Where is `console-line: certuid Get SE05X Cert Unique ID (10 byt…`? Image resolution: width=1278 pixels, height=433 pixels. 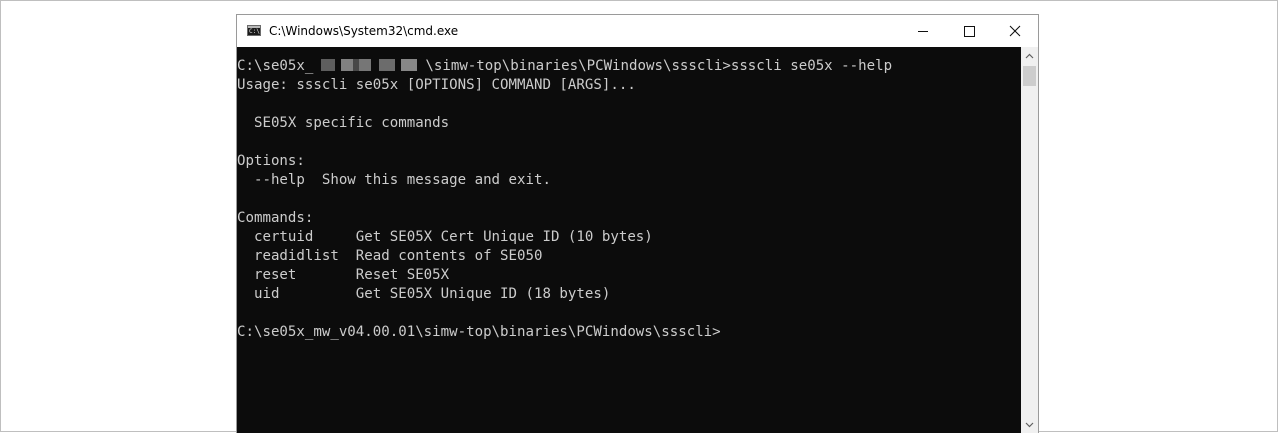
console-line: certuid Get SE05X Cert Unique ID (10 byt… is located at coordinates (445, 237).